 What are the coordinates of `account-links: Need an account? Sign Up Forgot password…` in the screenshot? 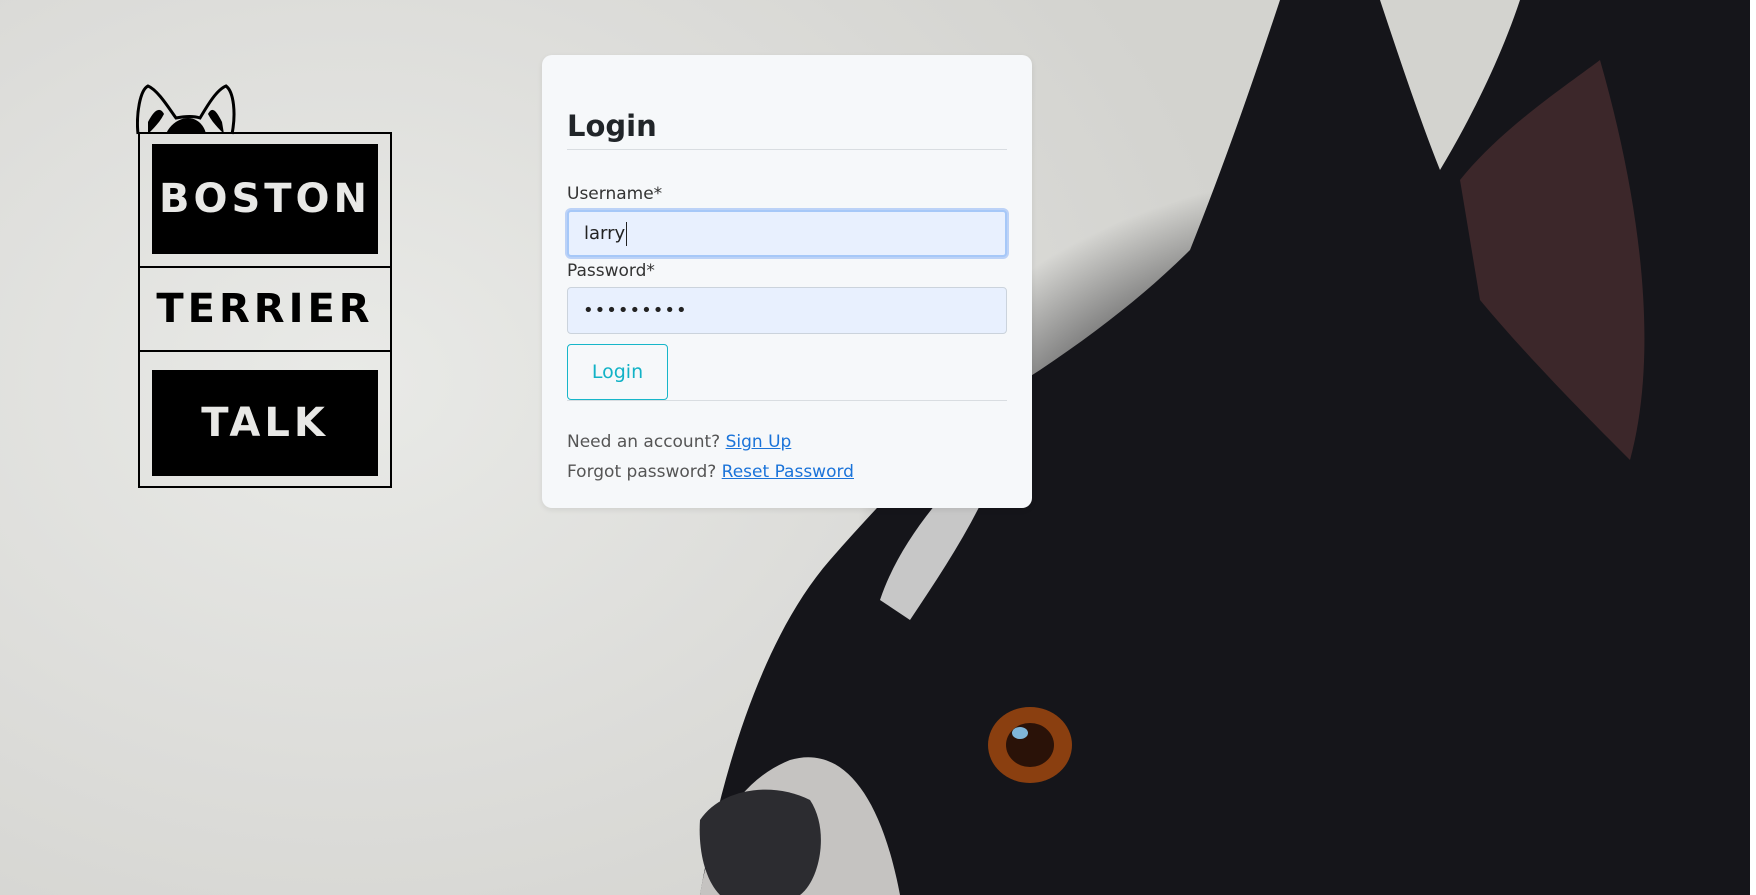 It's located at (787, 457).